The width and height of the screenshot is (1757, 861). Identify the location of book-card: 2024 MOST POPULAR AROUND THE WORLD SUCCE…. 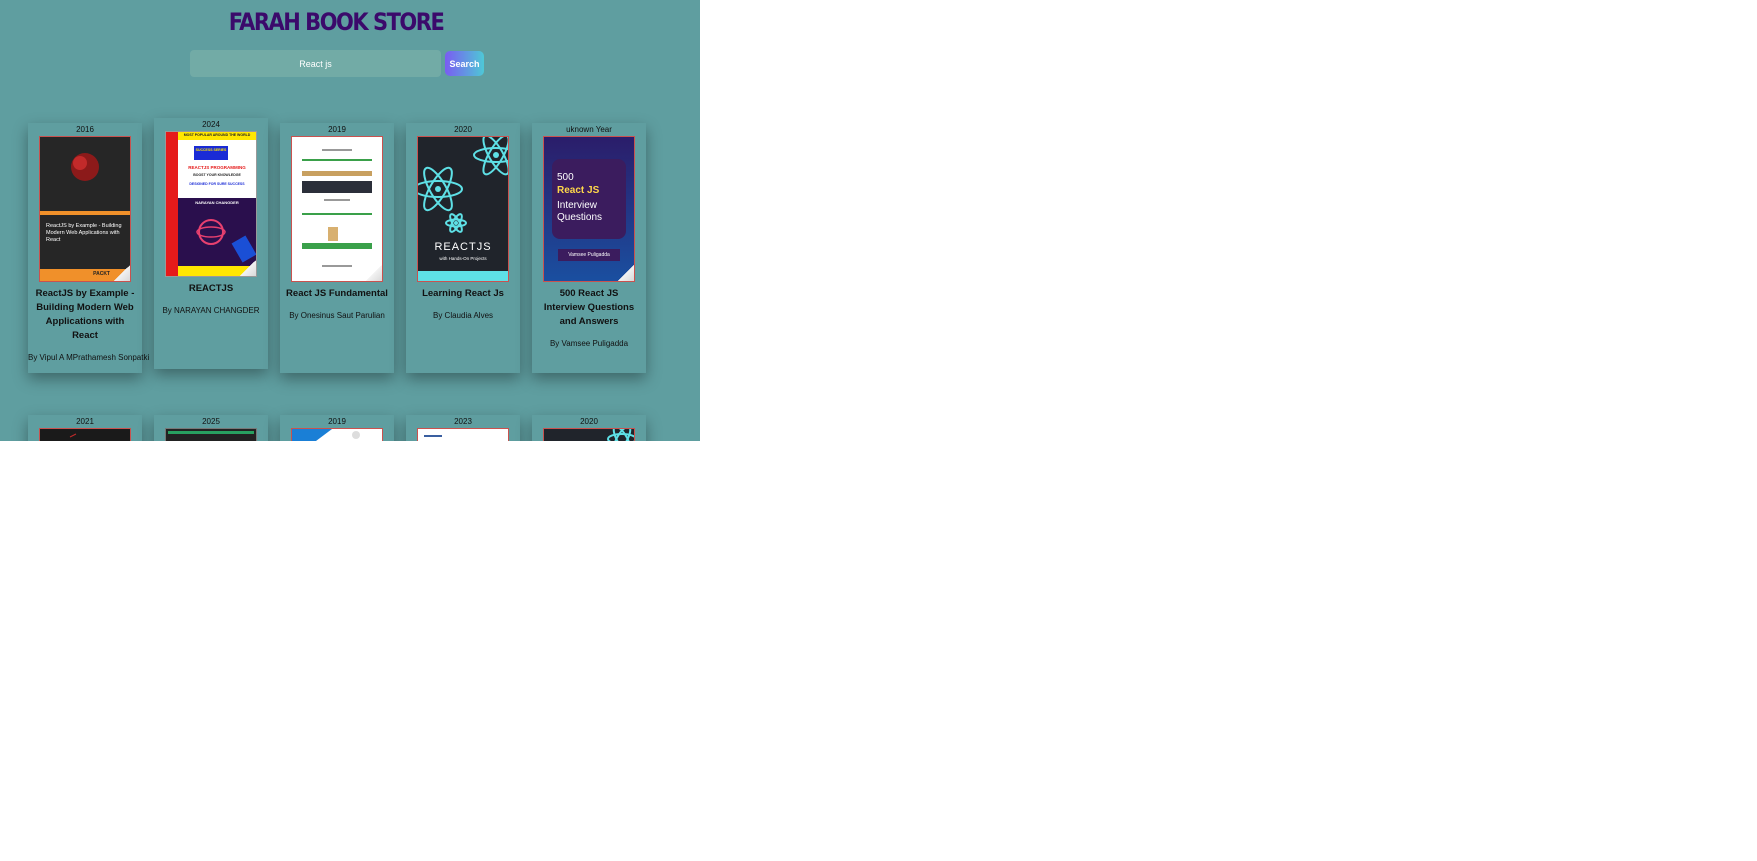
(211, 243).